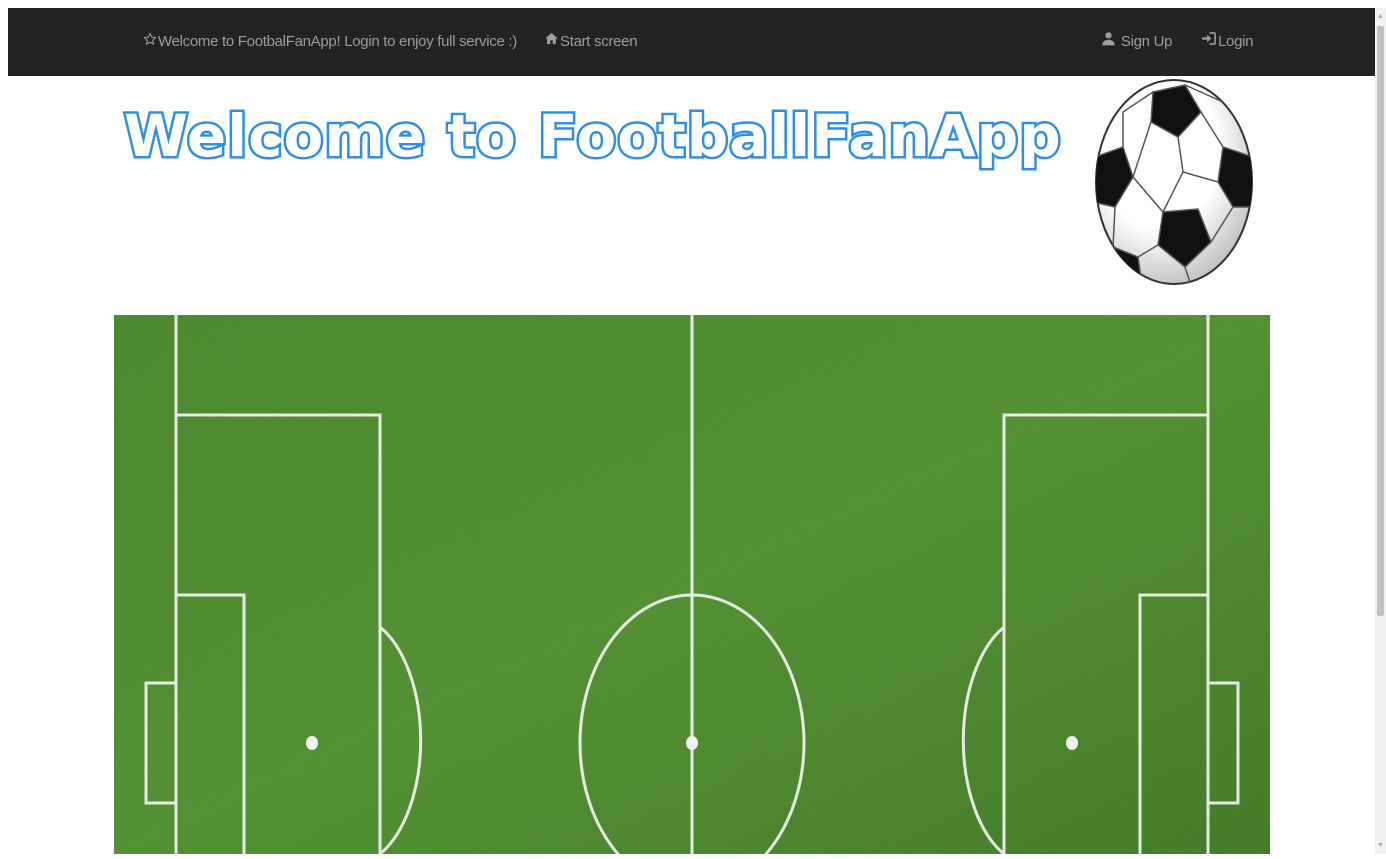 The width and height of the screenshot is (1386, 859). Describe the element at coordinates (1108, 42) in the screenshot. I see `user-icon` at that location.